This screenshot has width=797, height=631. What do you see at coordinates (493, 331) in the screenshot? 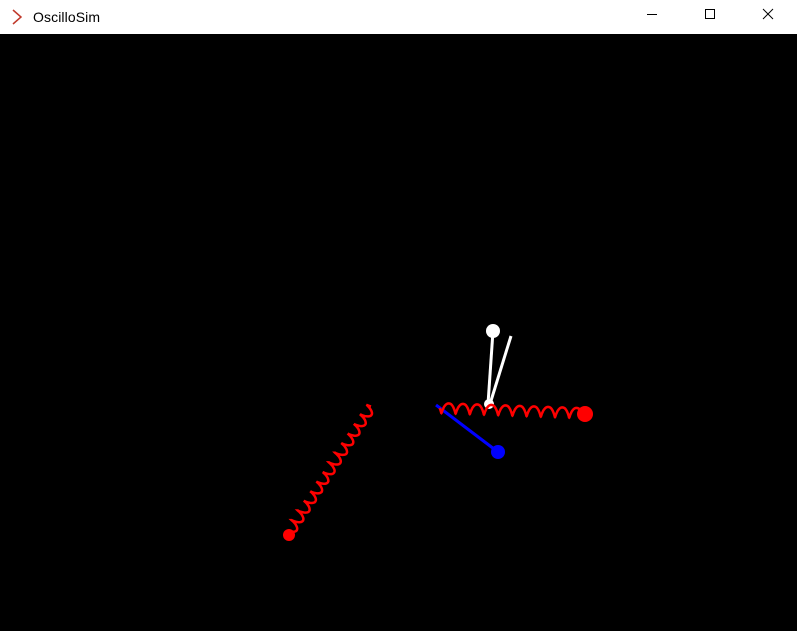
I see `pendulum-bob` at bounding box center [493, 331].